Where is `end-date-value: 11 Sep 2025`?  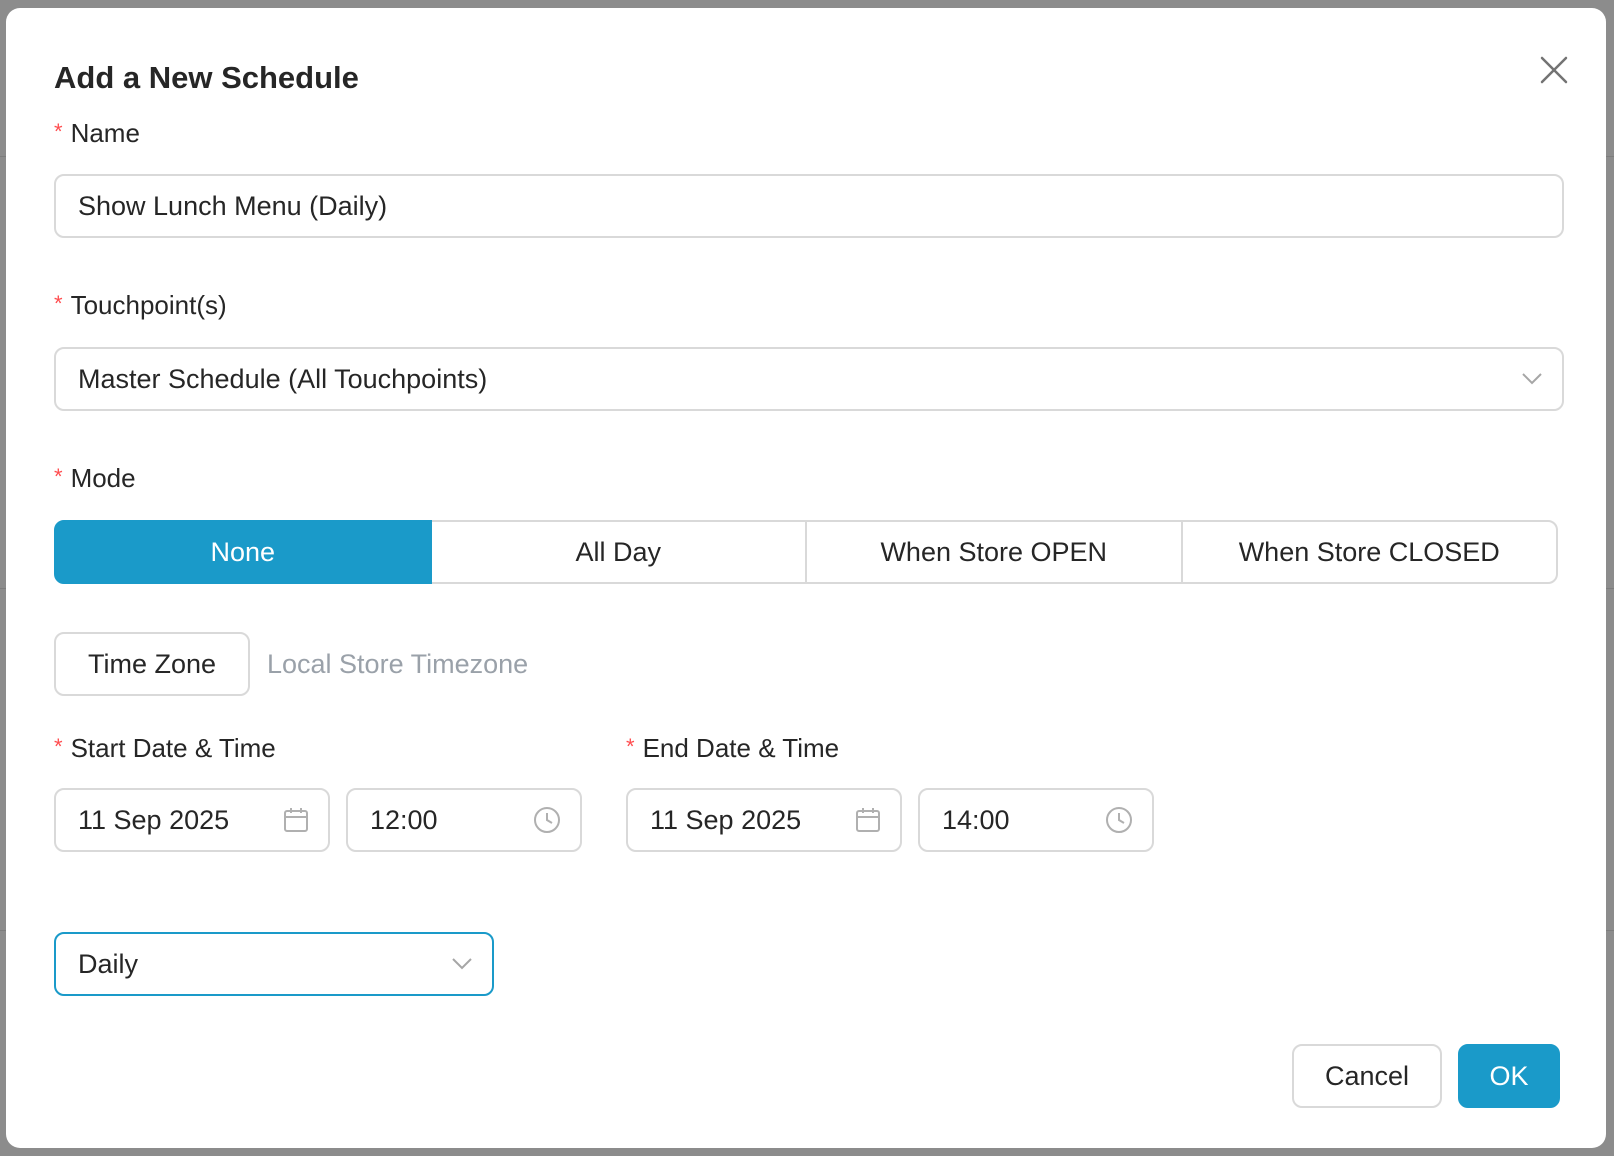
end-date-value: 11 Sep 2025 is located at coordinates (726, 819).